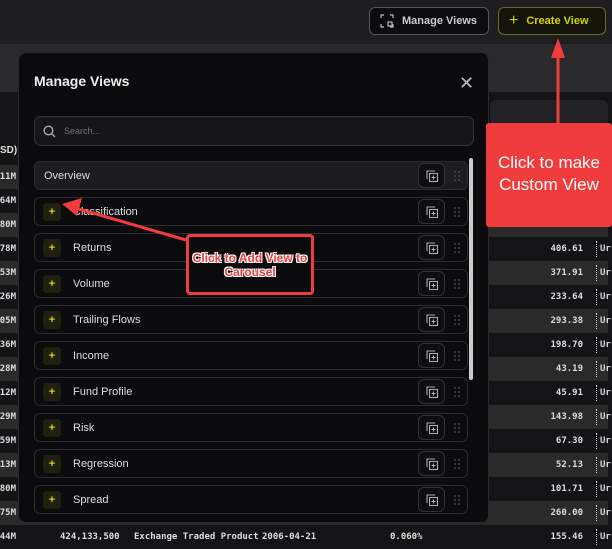  What do you see at coordinates (250, 264) in the screenshot?
I see `add-view-callout: Click to Add View to Carousel` at bounding box center [250, 264].